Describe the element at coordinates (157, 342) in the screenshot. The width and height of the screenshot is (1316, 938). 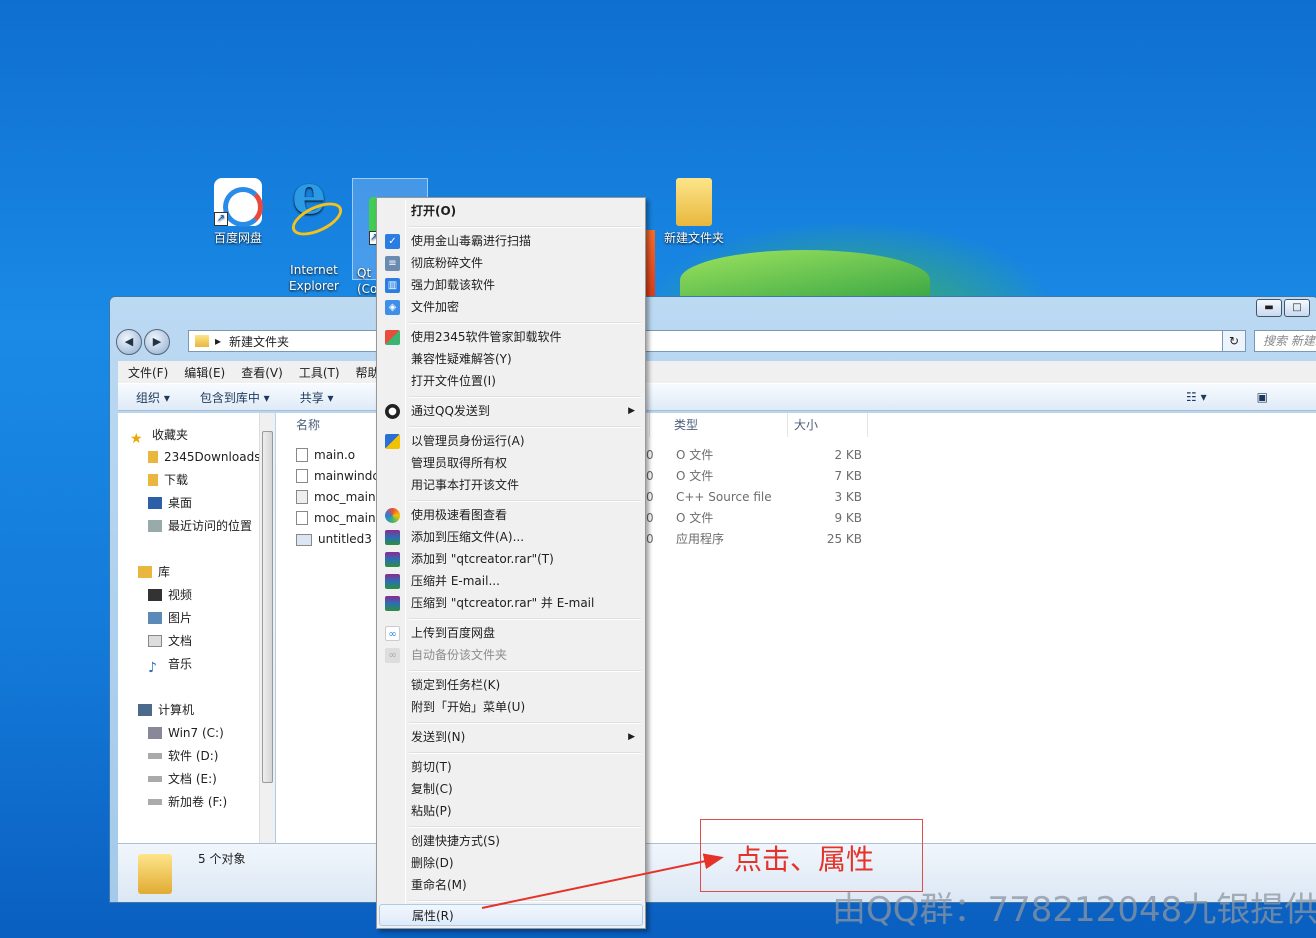
I see `forward-button: ▶` at that location.